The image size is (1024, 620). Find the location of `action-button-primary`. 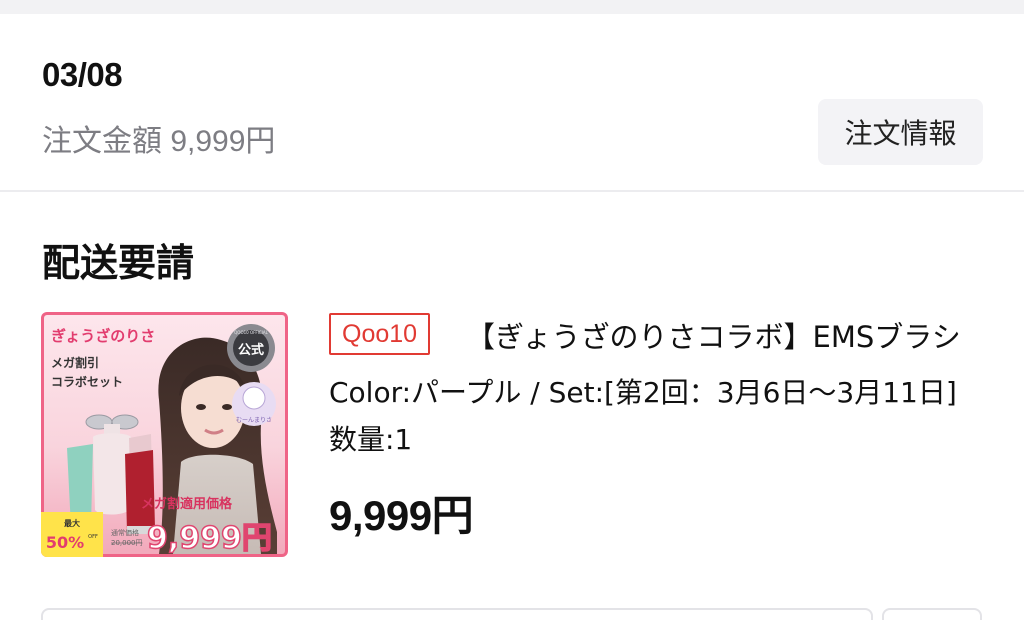

action-button-primary is located at coordinates (457, 614).